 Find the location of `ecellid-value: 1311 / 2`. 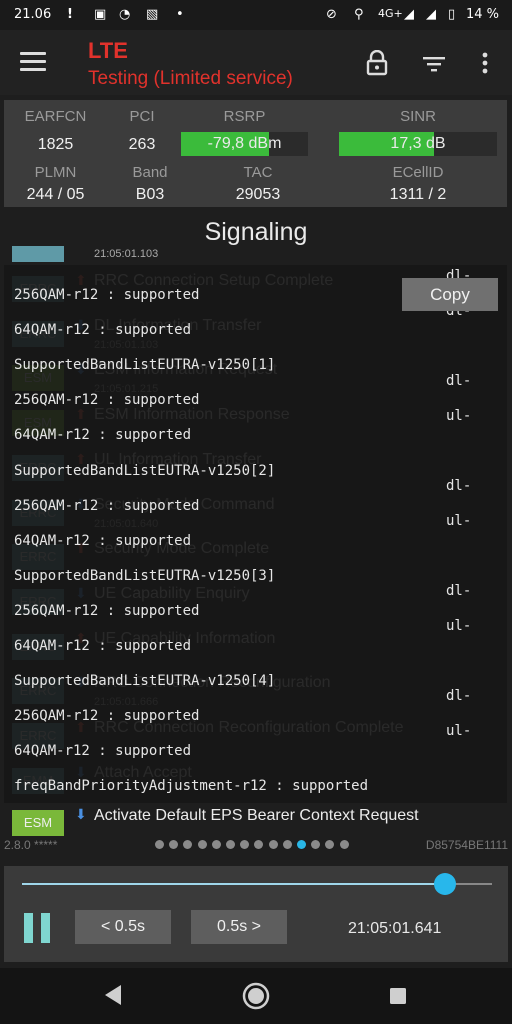

ecellid-value: 1311 / 2 is located at coordinates (418, 194).